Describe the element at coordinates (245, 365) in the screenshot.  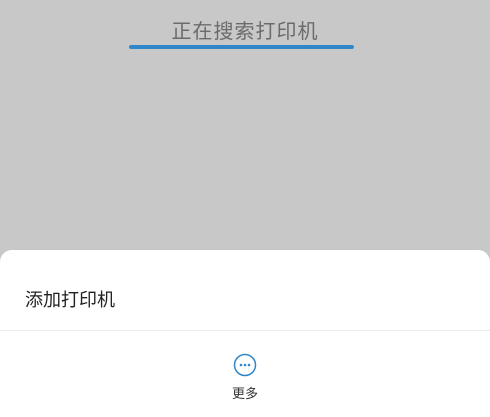
I see `more-horizontal-circle-icon` at that location.